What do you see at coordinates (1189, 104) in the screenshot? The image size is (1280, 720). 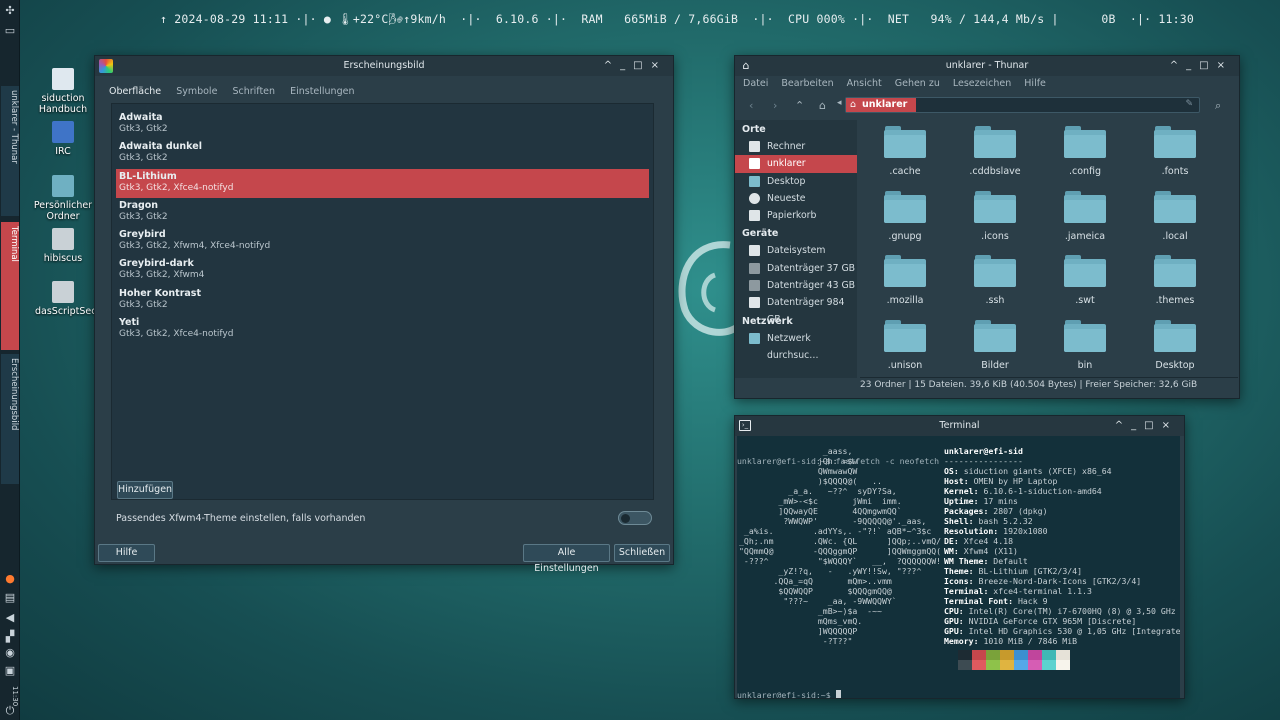 I see `edit-location-icon: ✎` at bounding box center [1189, 104].